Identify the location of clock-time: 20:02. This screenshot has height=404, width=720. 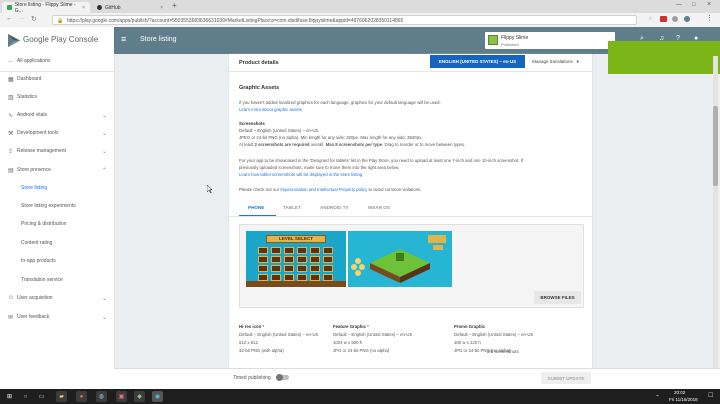
(680, 392).